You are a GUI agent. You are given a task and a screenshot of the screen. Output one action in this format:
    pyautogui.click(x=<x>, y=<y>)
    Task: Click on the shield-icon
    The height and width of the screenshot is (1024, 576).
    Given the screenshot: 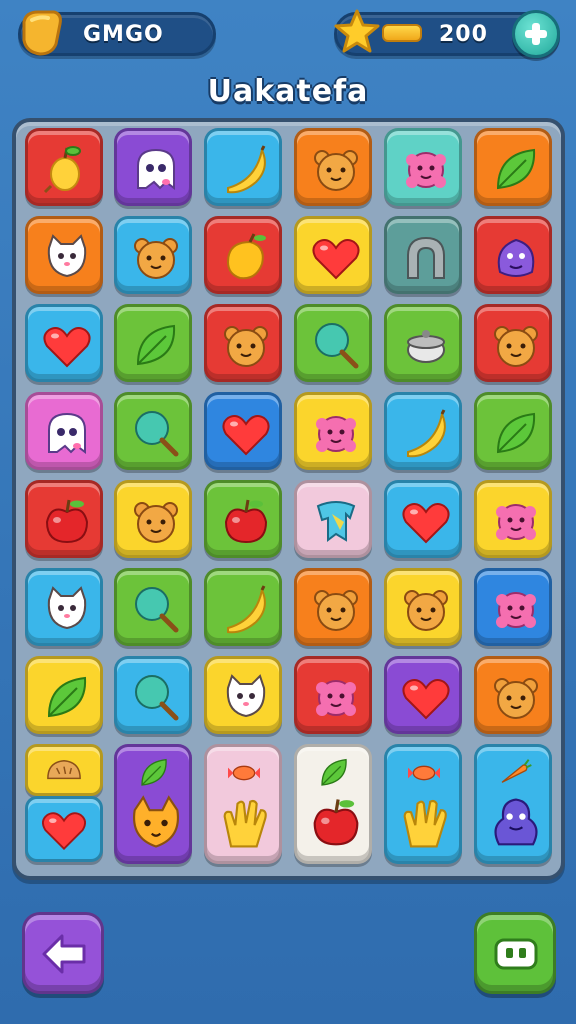 What is the action you would take?
    pyautogui.click(x=42, y=33)
    